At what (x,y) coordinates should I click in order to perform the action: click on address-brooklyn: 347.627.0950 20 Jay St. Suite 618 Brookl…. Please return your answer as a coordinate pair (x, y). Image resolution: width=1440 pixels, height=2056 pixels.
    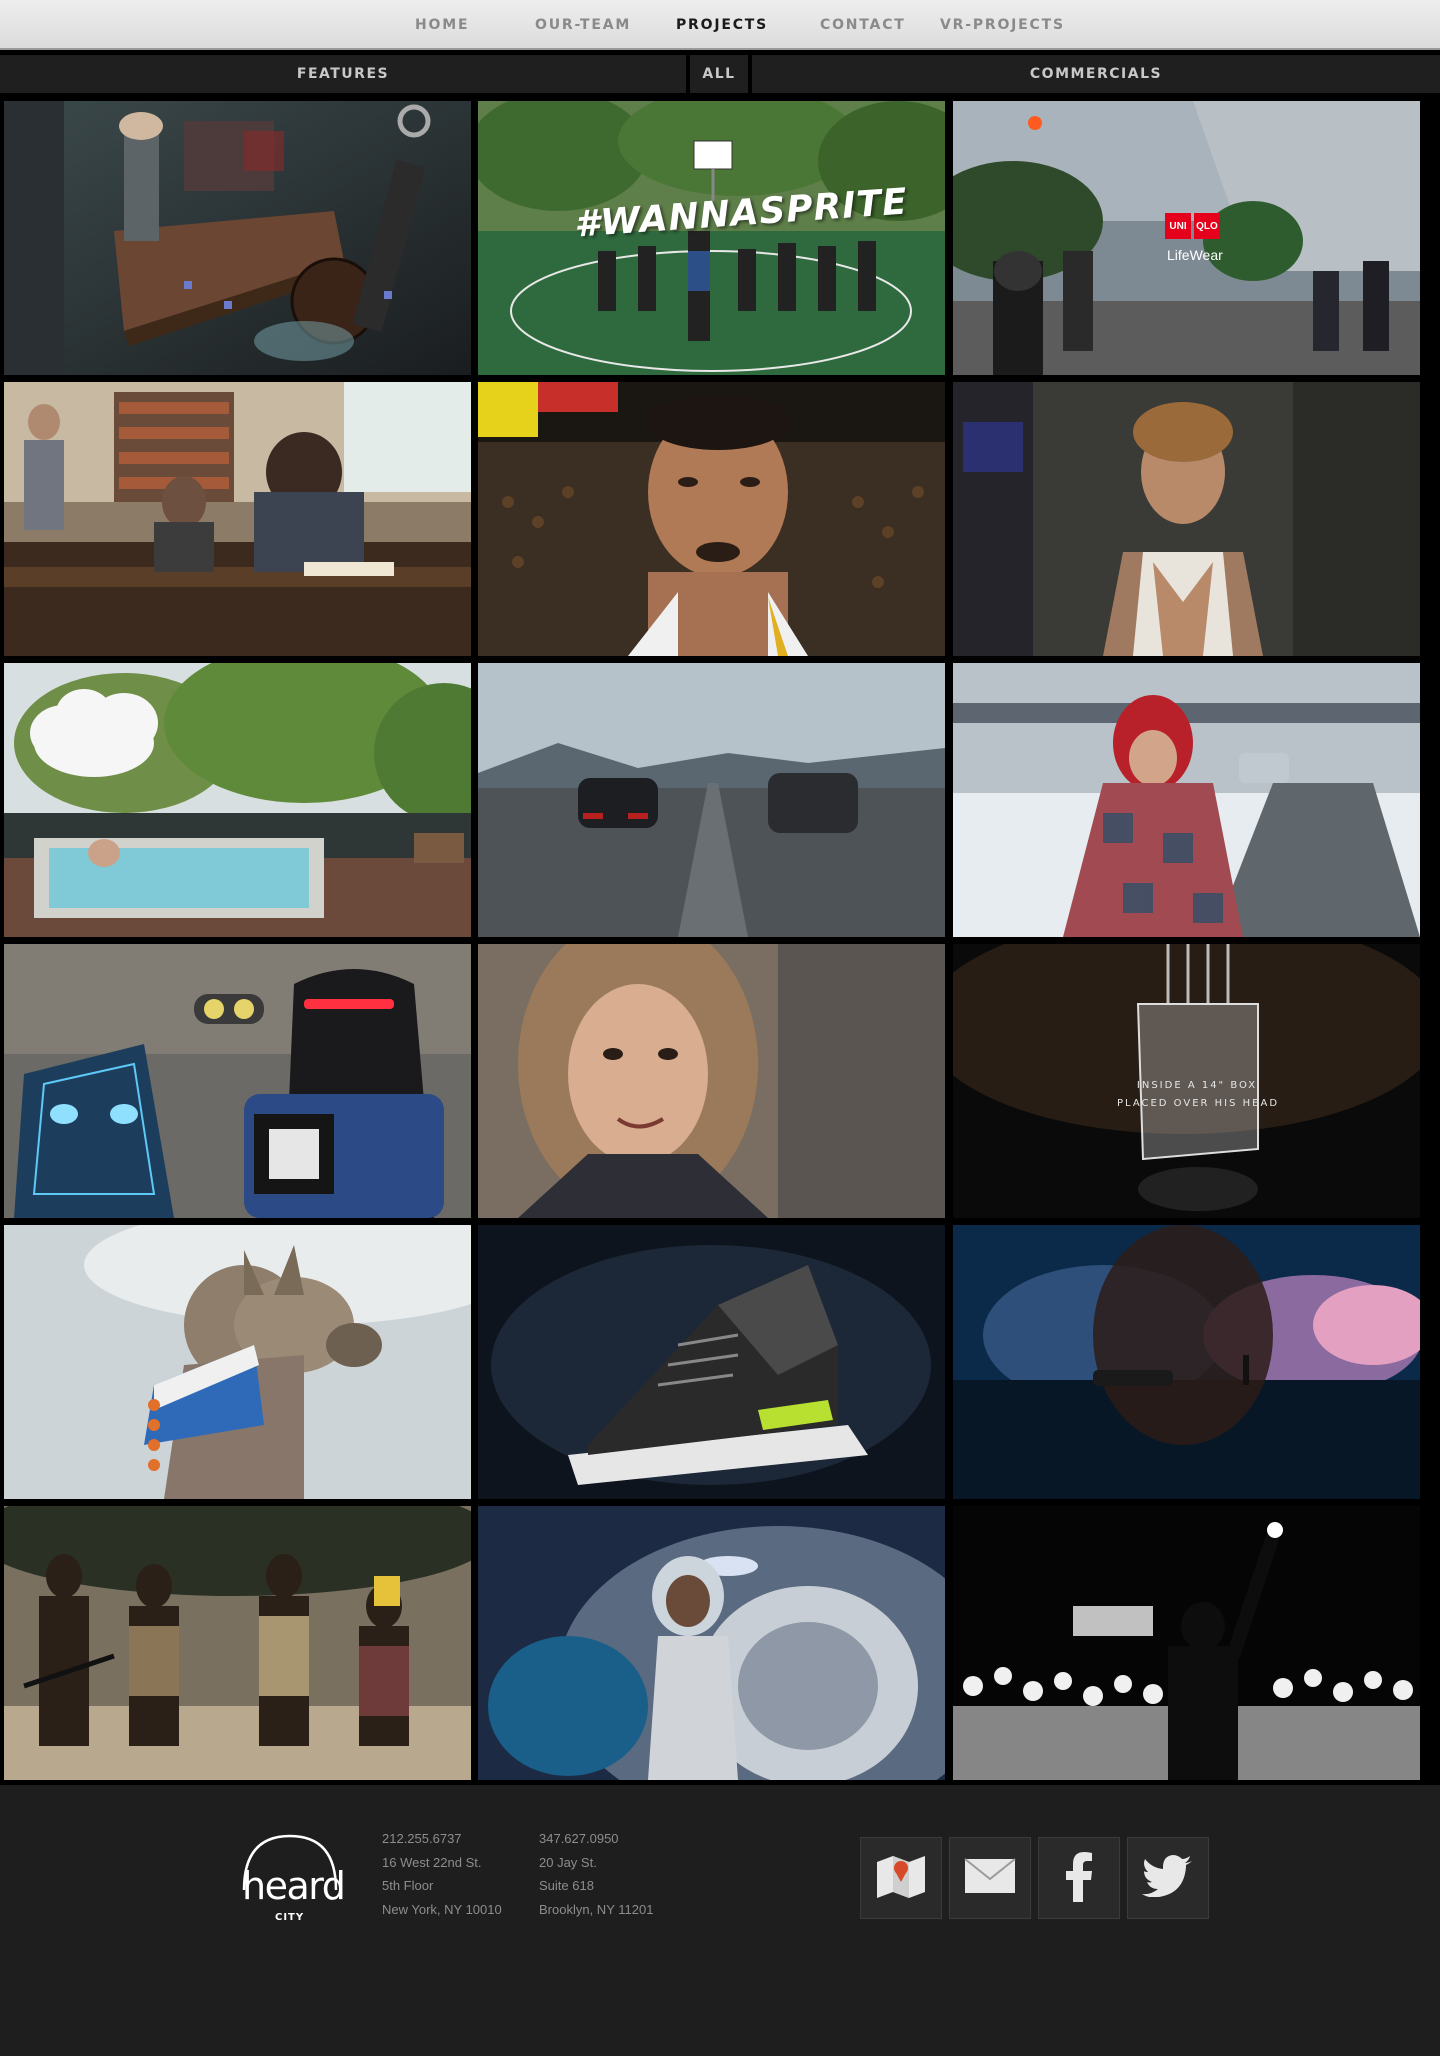
    Looking at the image, I should click on (596, 1874).